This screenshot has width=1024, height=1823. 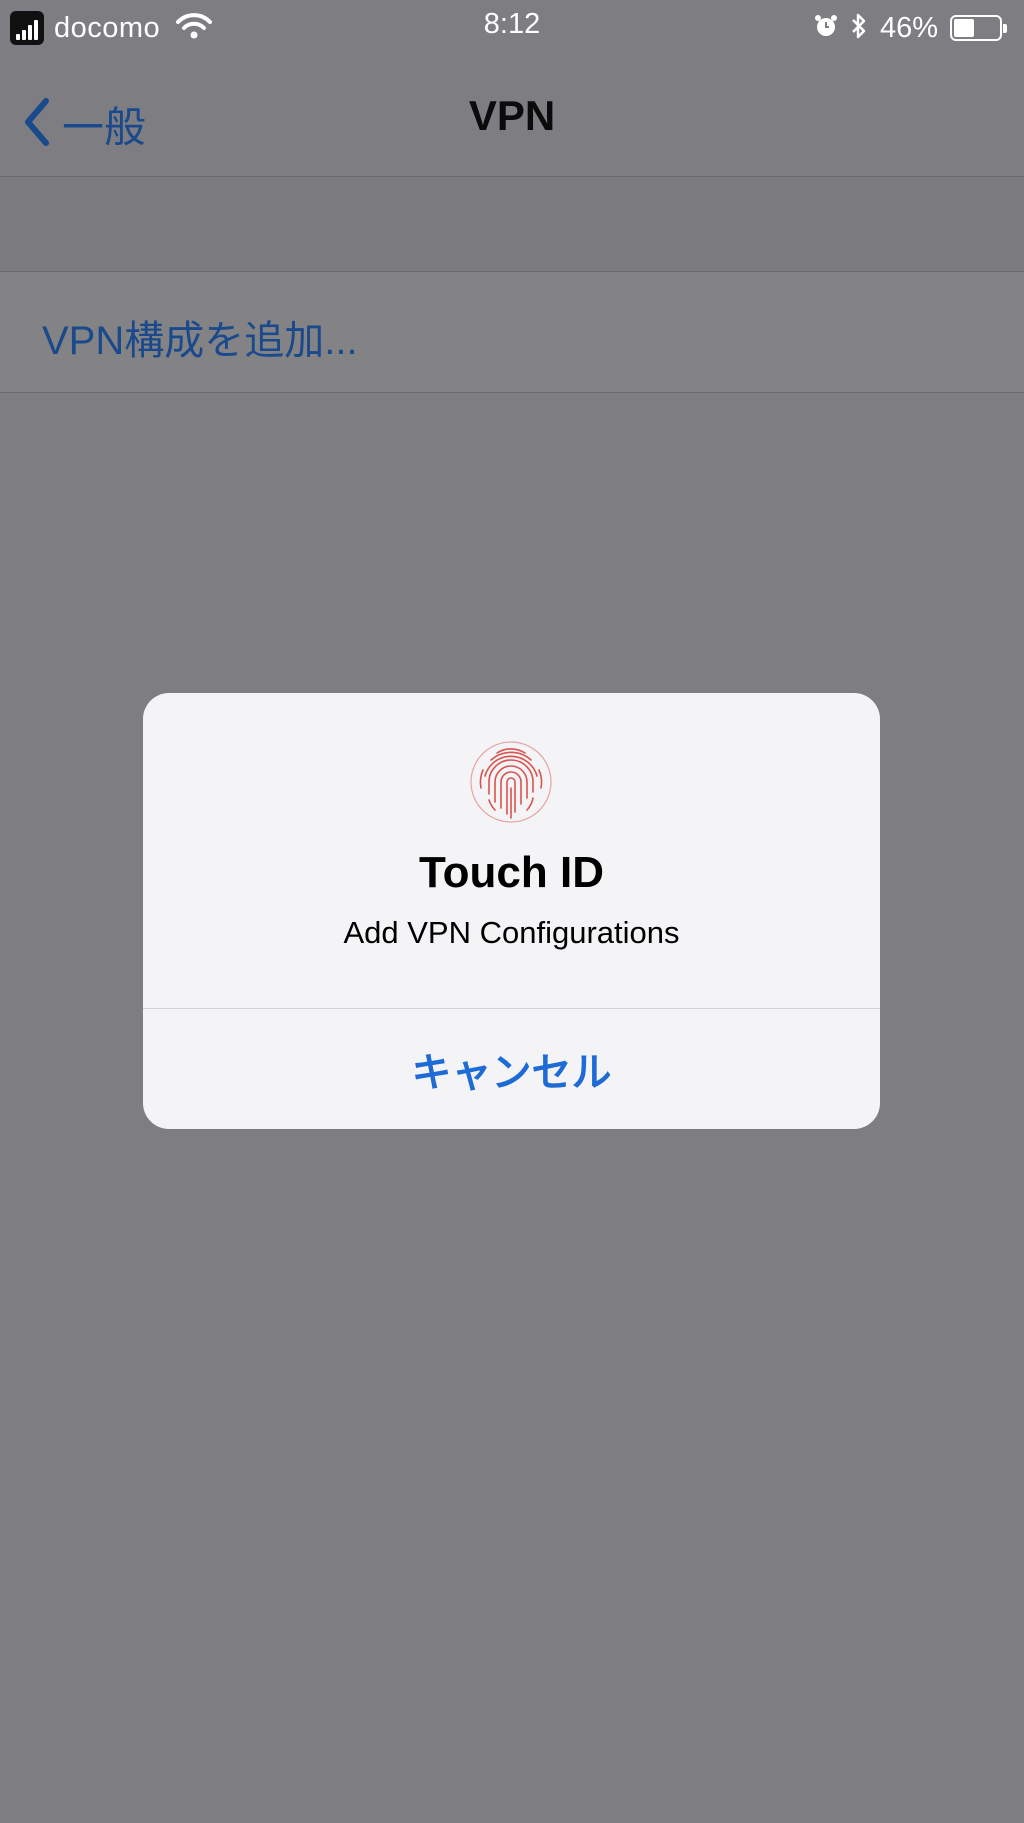 What do you see at coordinates (511, 932) in the screenshot?
I see `alert-message: Add VPN Configurations` at bounding box center [511, 932].